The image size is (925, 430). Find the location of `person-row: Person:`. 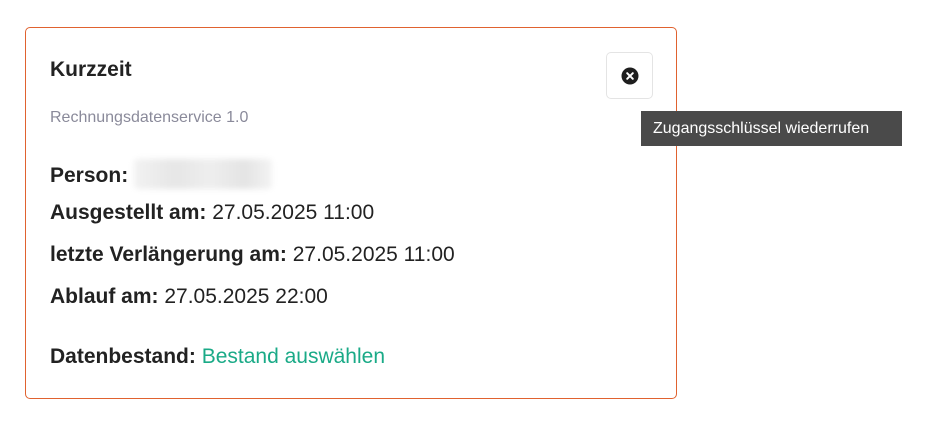

person-row: Person: is located at coordinates (161, 174).